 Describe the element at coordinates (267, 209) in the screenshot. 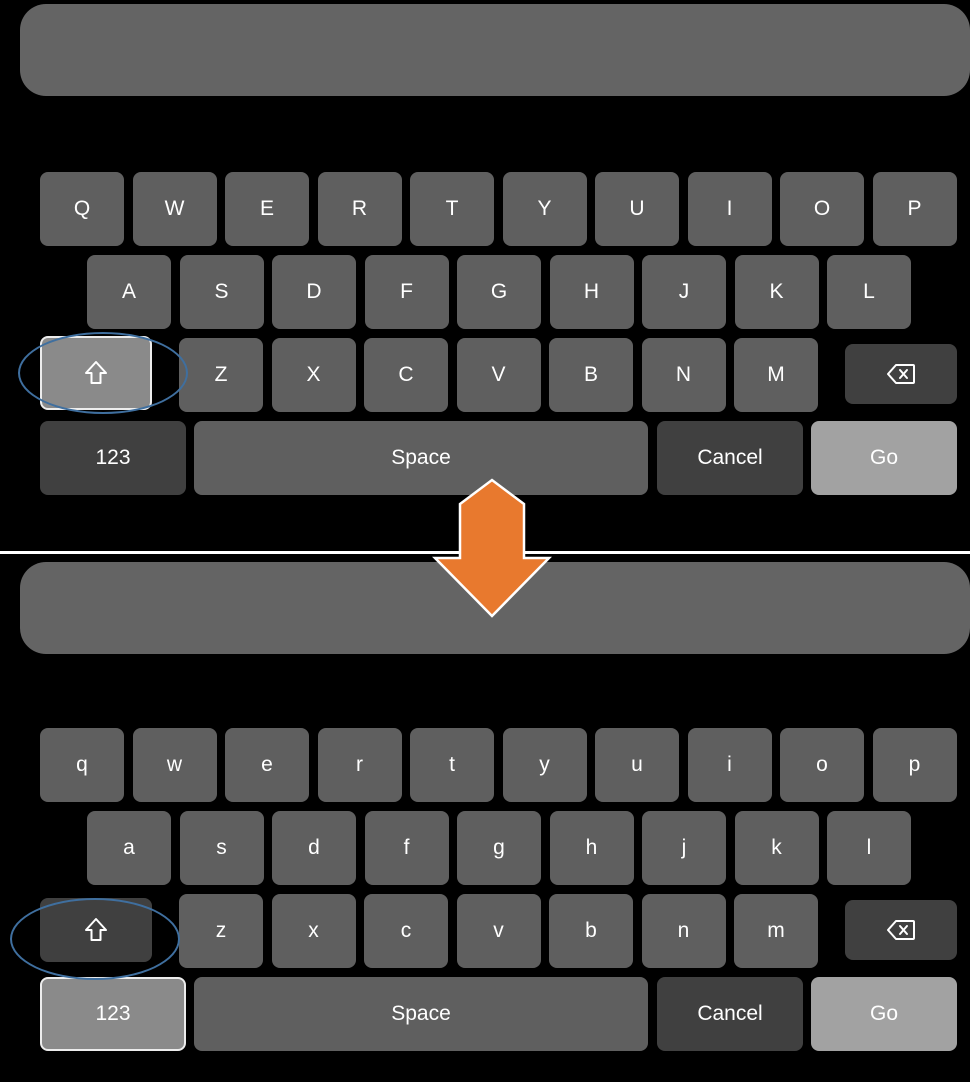

I see `key-E: E` at that location.